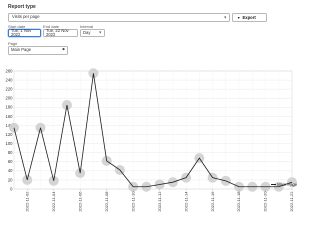 This screenshot has height=240, width=320. What do you see at coordinates (106, 201) in the screenshot?
I see `x-tick-label: 2022-11-08` at bounding box center [106, 201].